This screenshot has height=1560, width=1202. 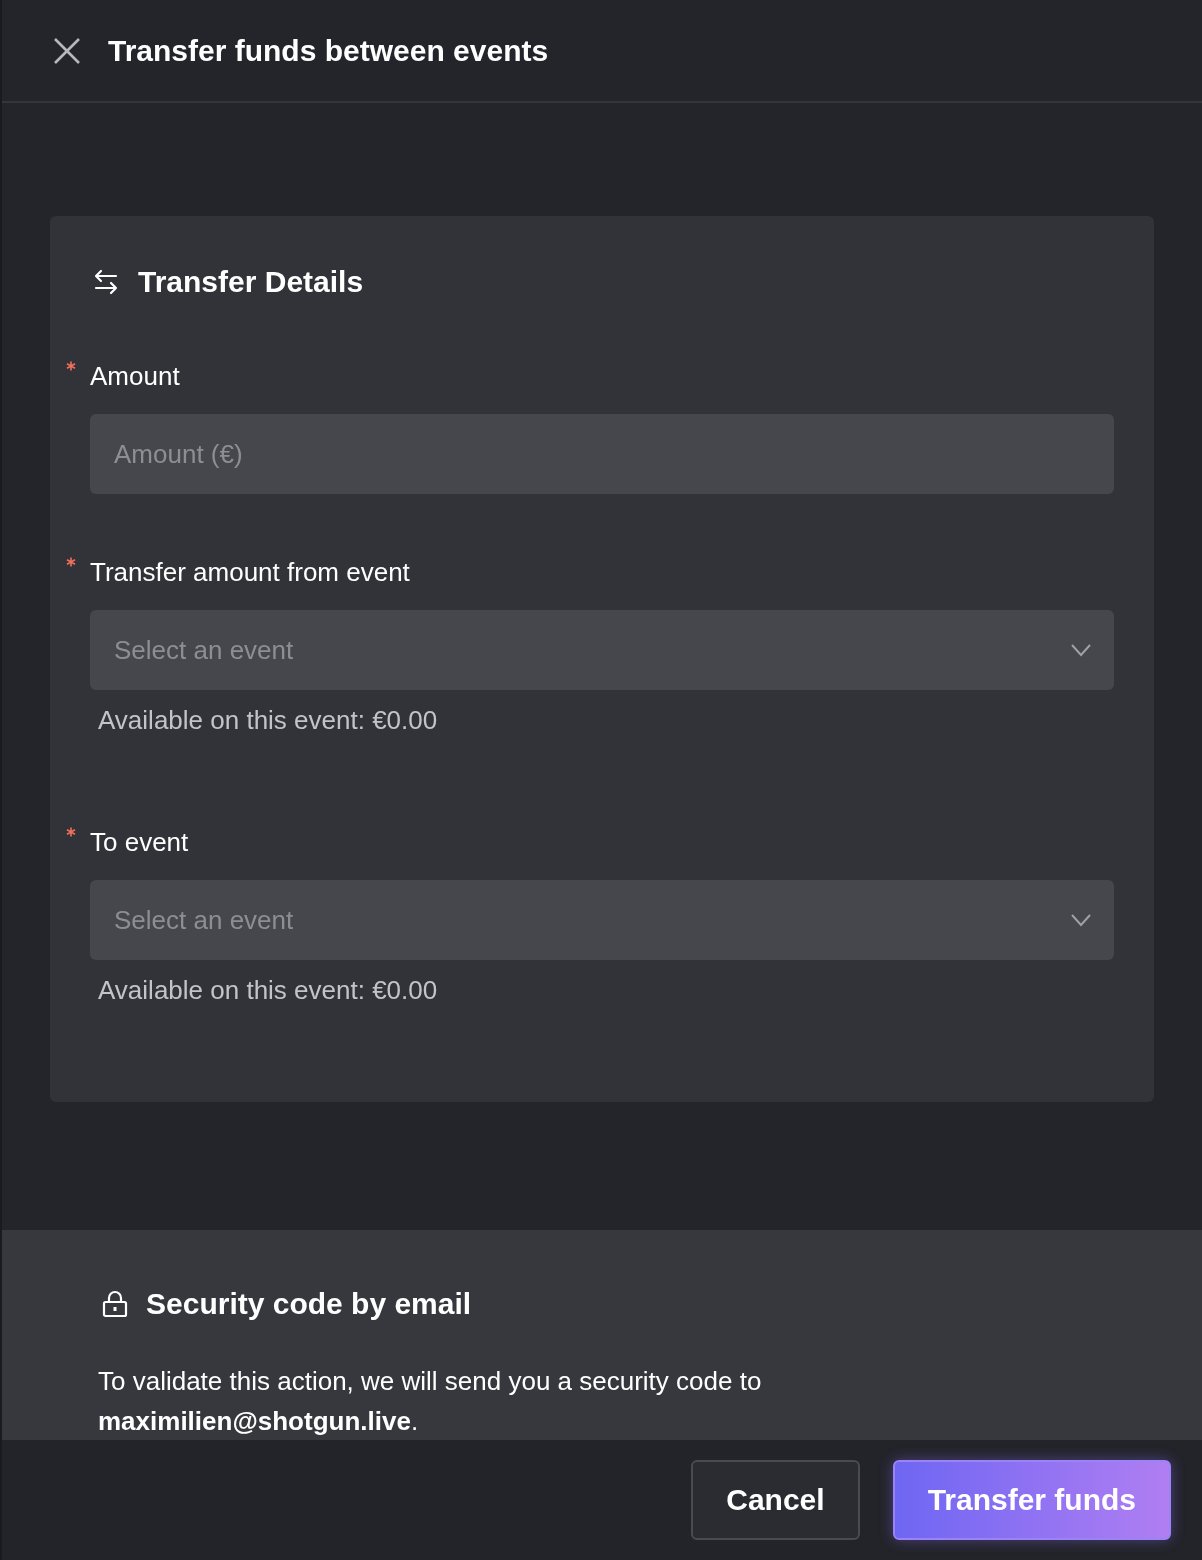 I want to click on swap-arrows-icon, so click(x=106, y=282).